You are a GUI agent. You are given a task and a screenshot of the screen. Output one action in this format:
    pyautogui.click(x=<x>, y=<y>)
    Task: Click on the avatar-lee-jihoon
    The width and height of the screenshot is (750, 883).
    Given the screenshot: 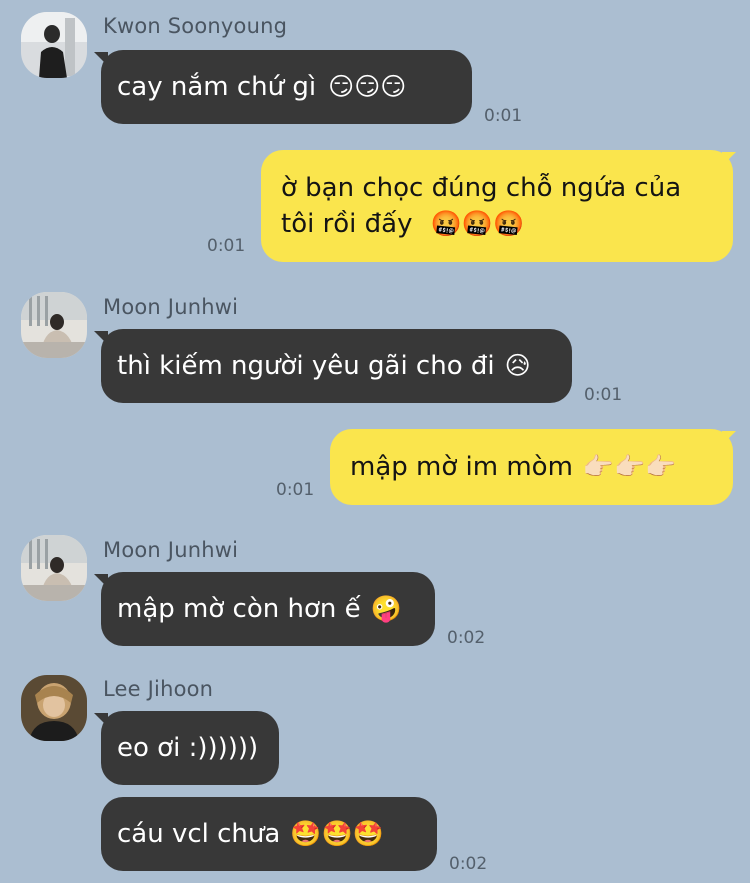 What is the action you would take?
    pyautogui.click(x=54, y=708)
    